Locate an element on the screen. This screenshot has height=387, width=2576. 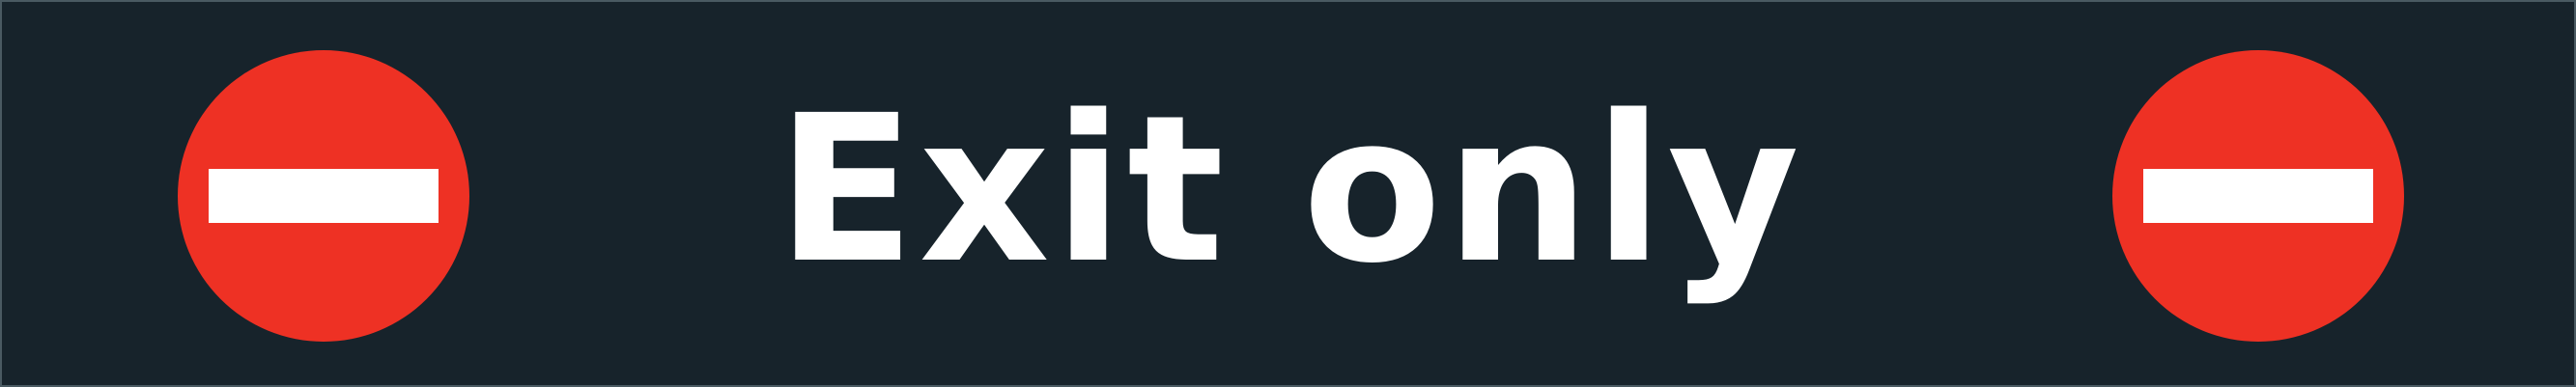
no-entry-icon is located at coordinates (2258, 196).